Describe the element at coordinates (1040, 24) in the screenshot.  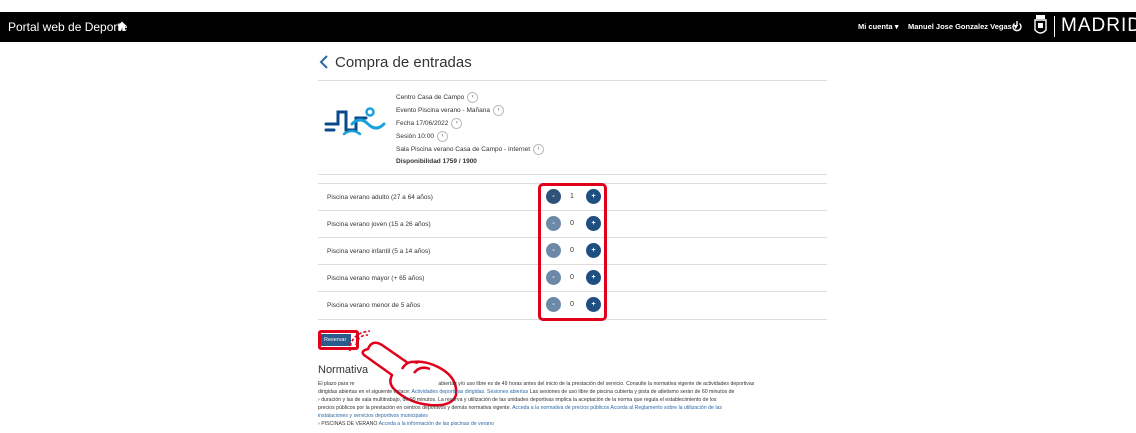
I see `madrid-crest-icon` at that location.